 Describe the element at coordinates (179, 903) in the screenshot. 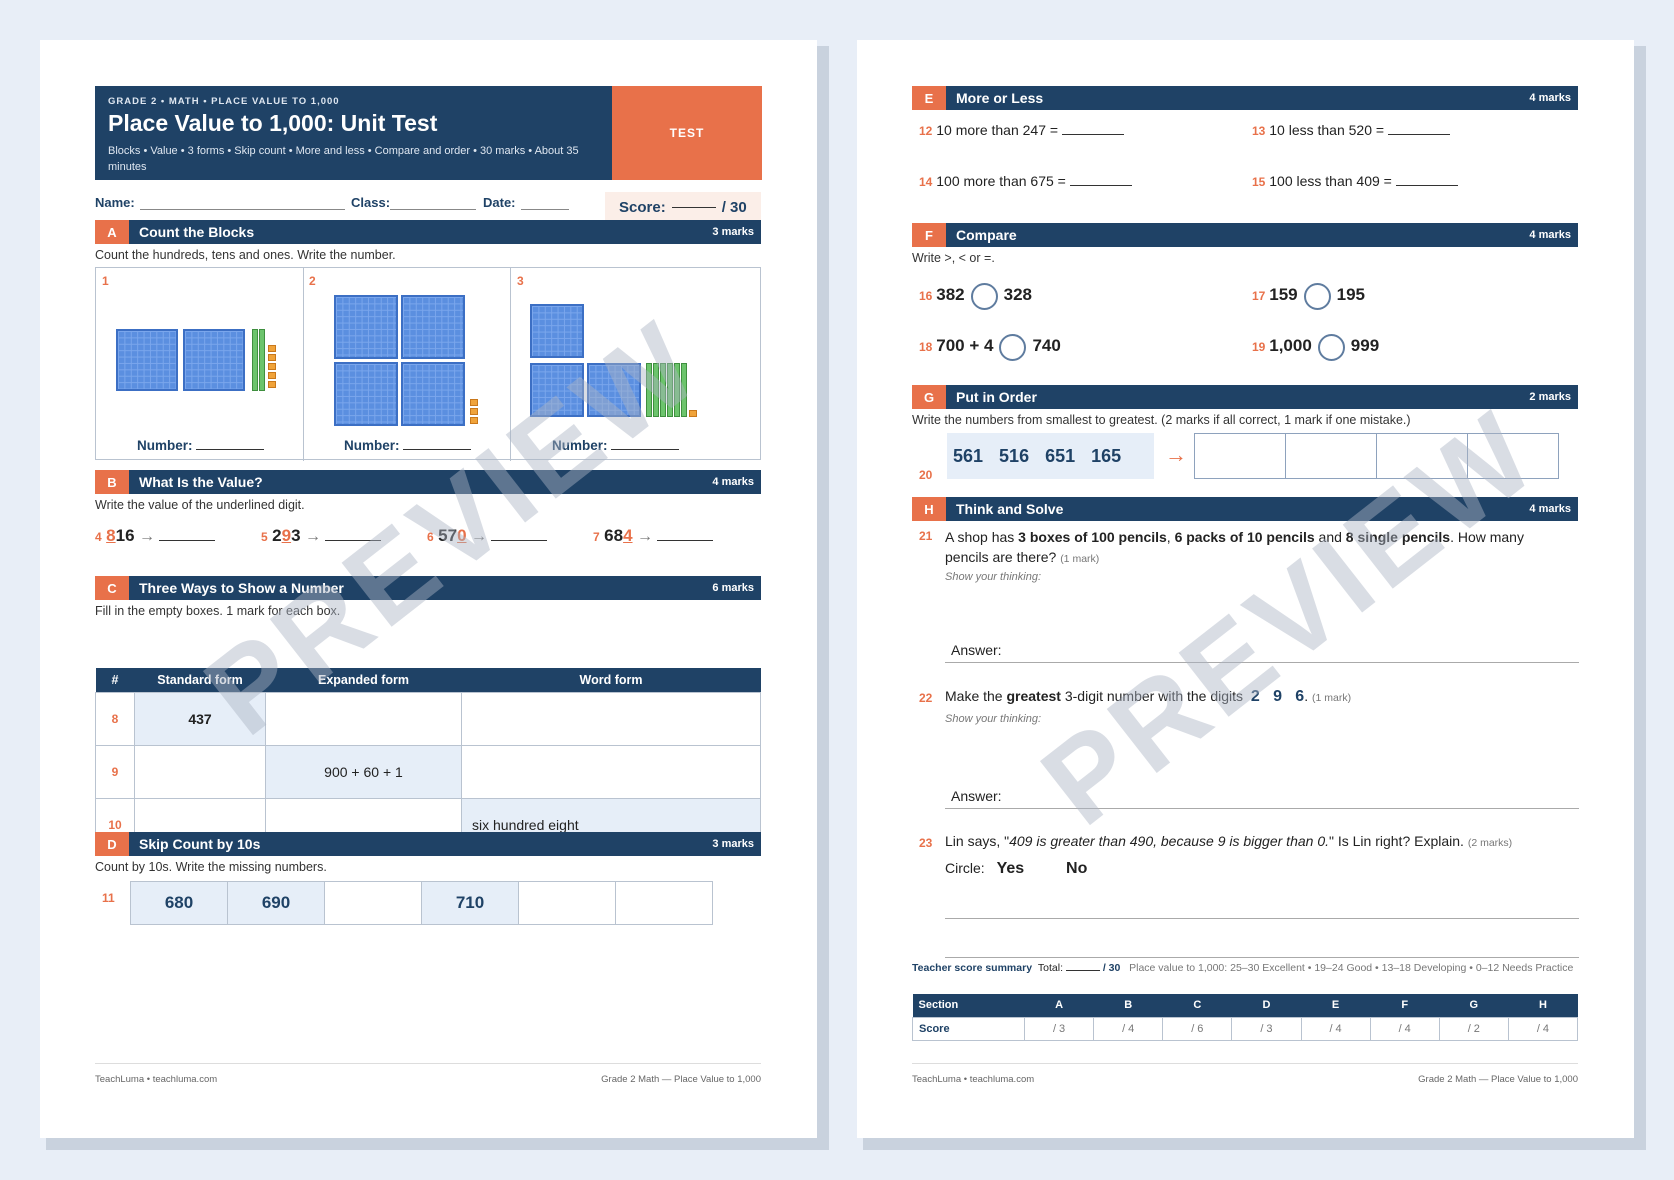

I see `skip-cell: 680` at that location.